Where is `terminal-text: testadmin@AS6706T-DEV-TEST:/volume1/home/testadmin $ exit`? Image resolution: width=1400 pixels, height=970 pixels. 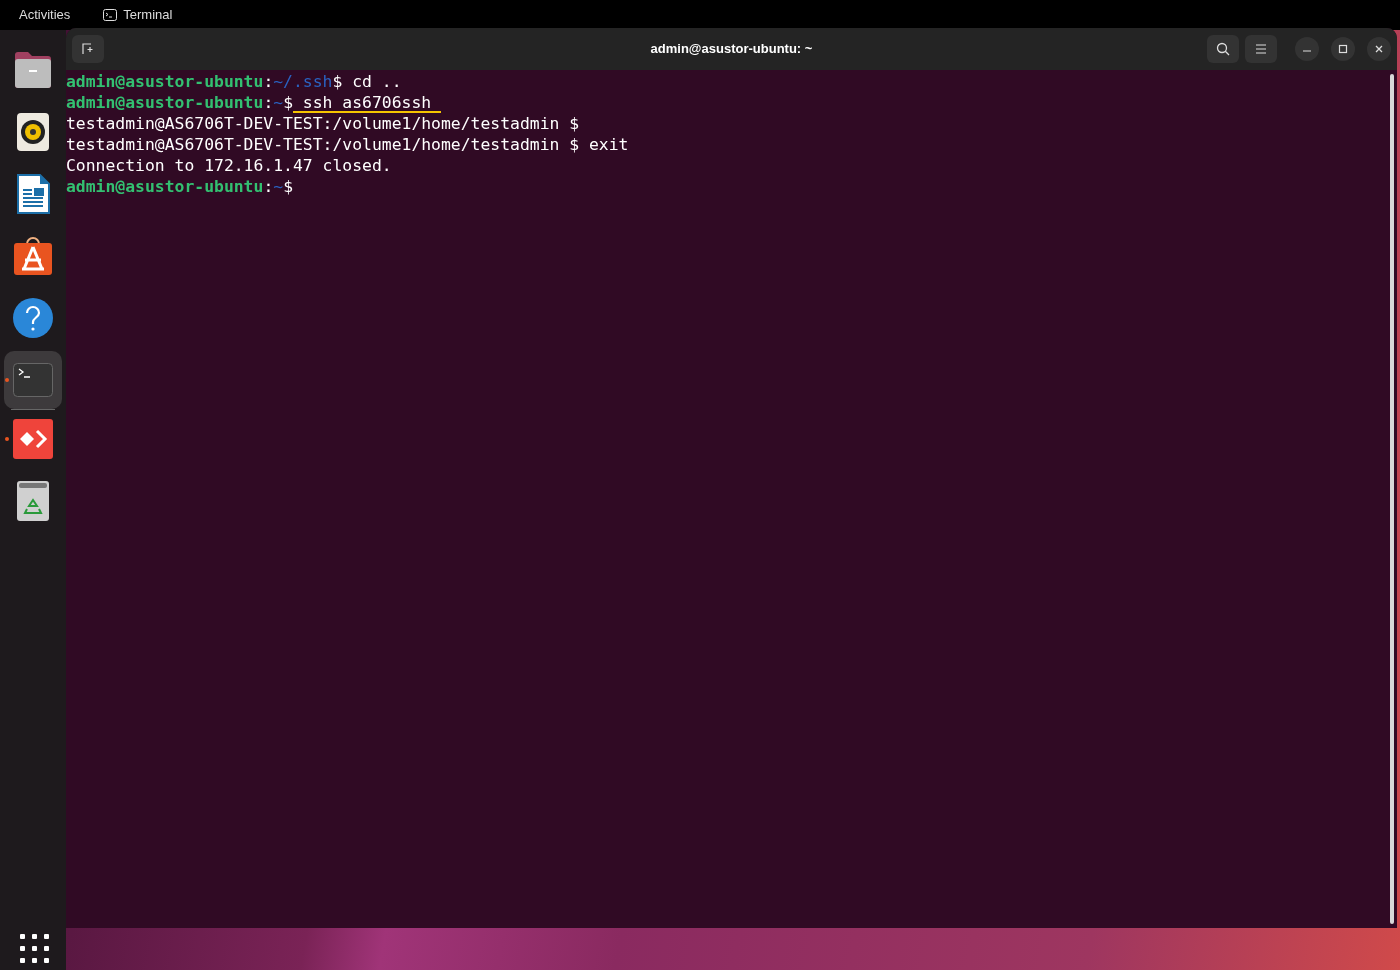 terminal-text: testadmin@AS6706T-DEV-TEST:/volume1/home/testadmin $ exit is located at coordinates (347, 144).